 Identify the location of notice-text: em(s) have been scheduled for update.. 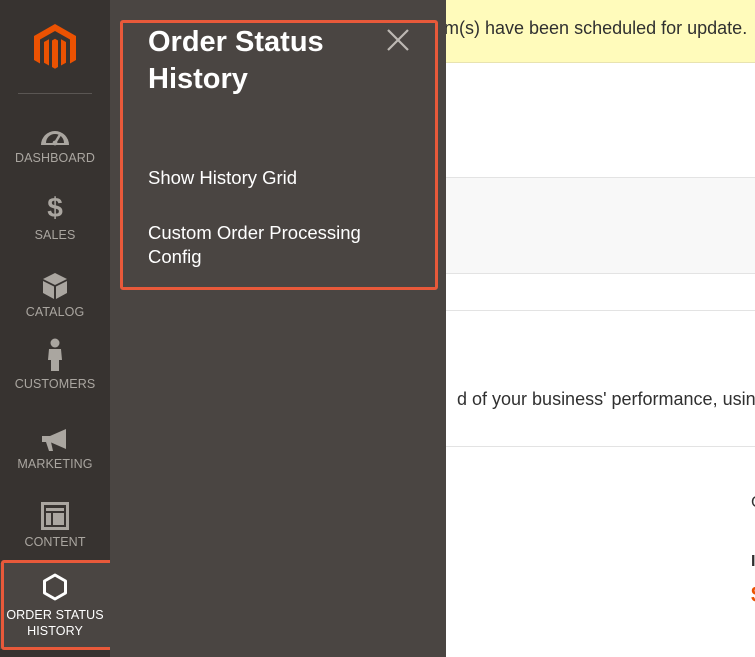
(597, 28).